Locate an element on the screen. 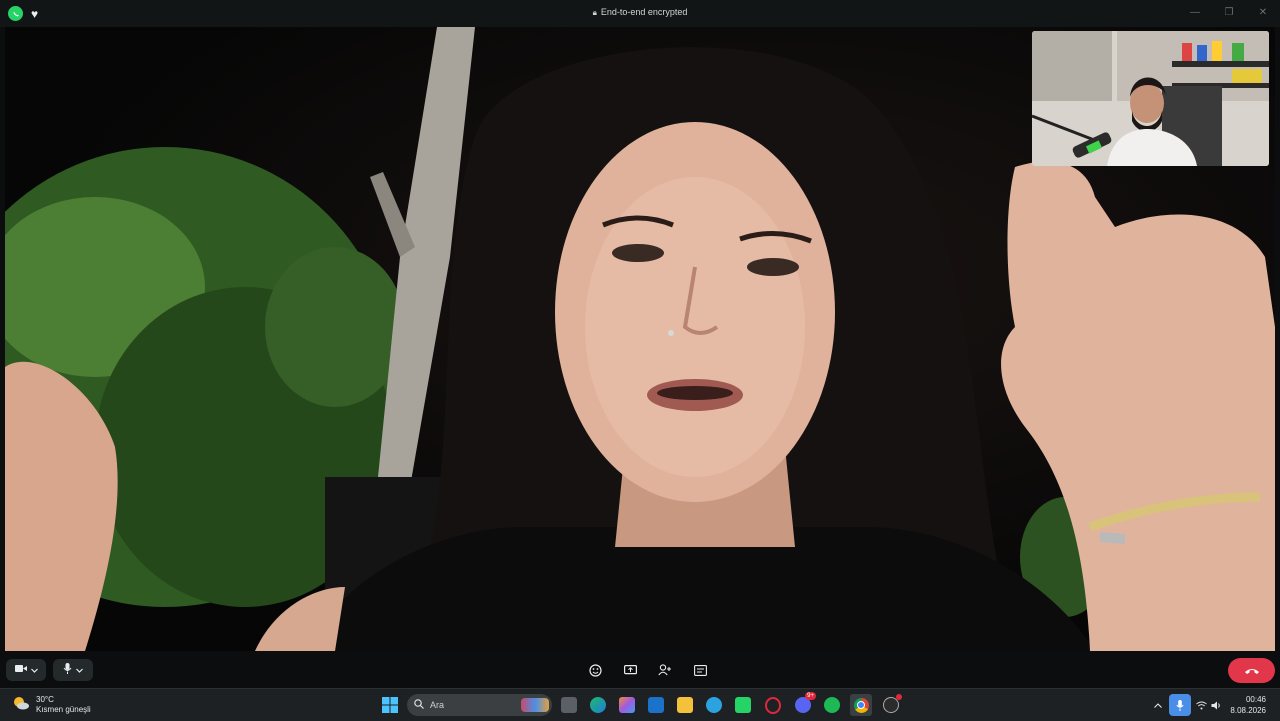  close-icon: ✕ is located at coordinates (1263, 12).